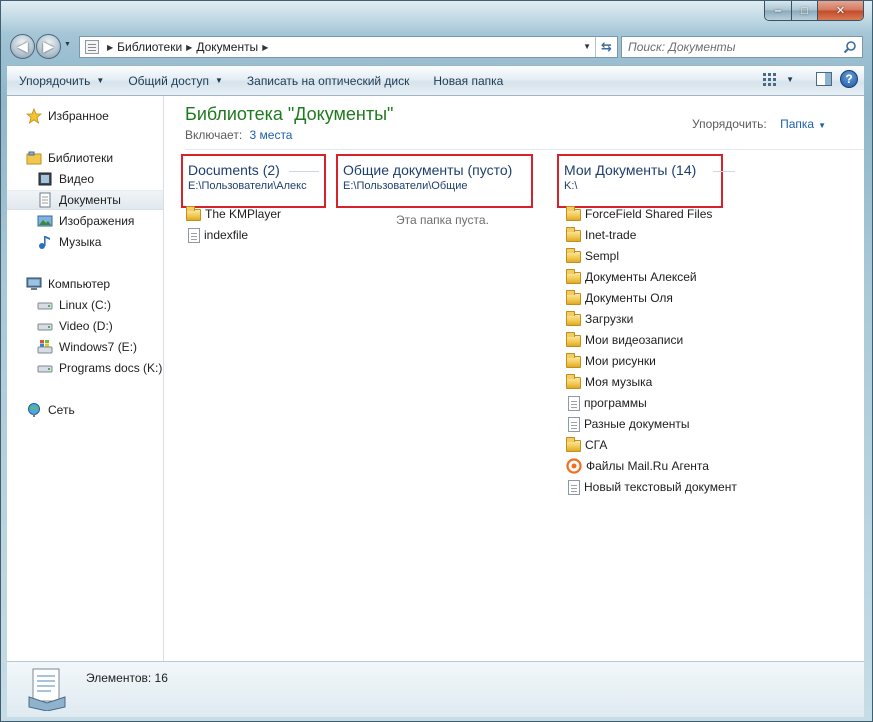 The image size is (873, 722). I want to click on library-locations-link: 3 места, so click(271, 135).